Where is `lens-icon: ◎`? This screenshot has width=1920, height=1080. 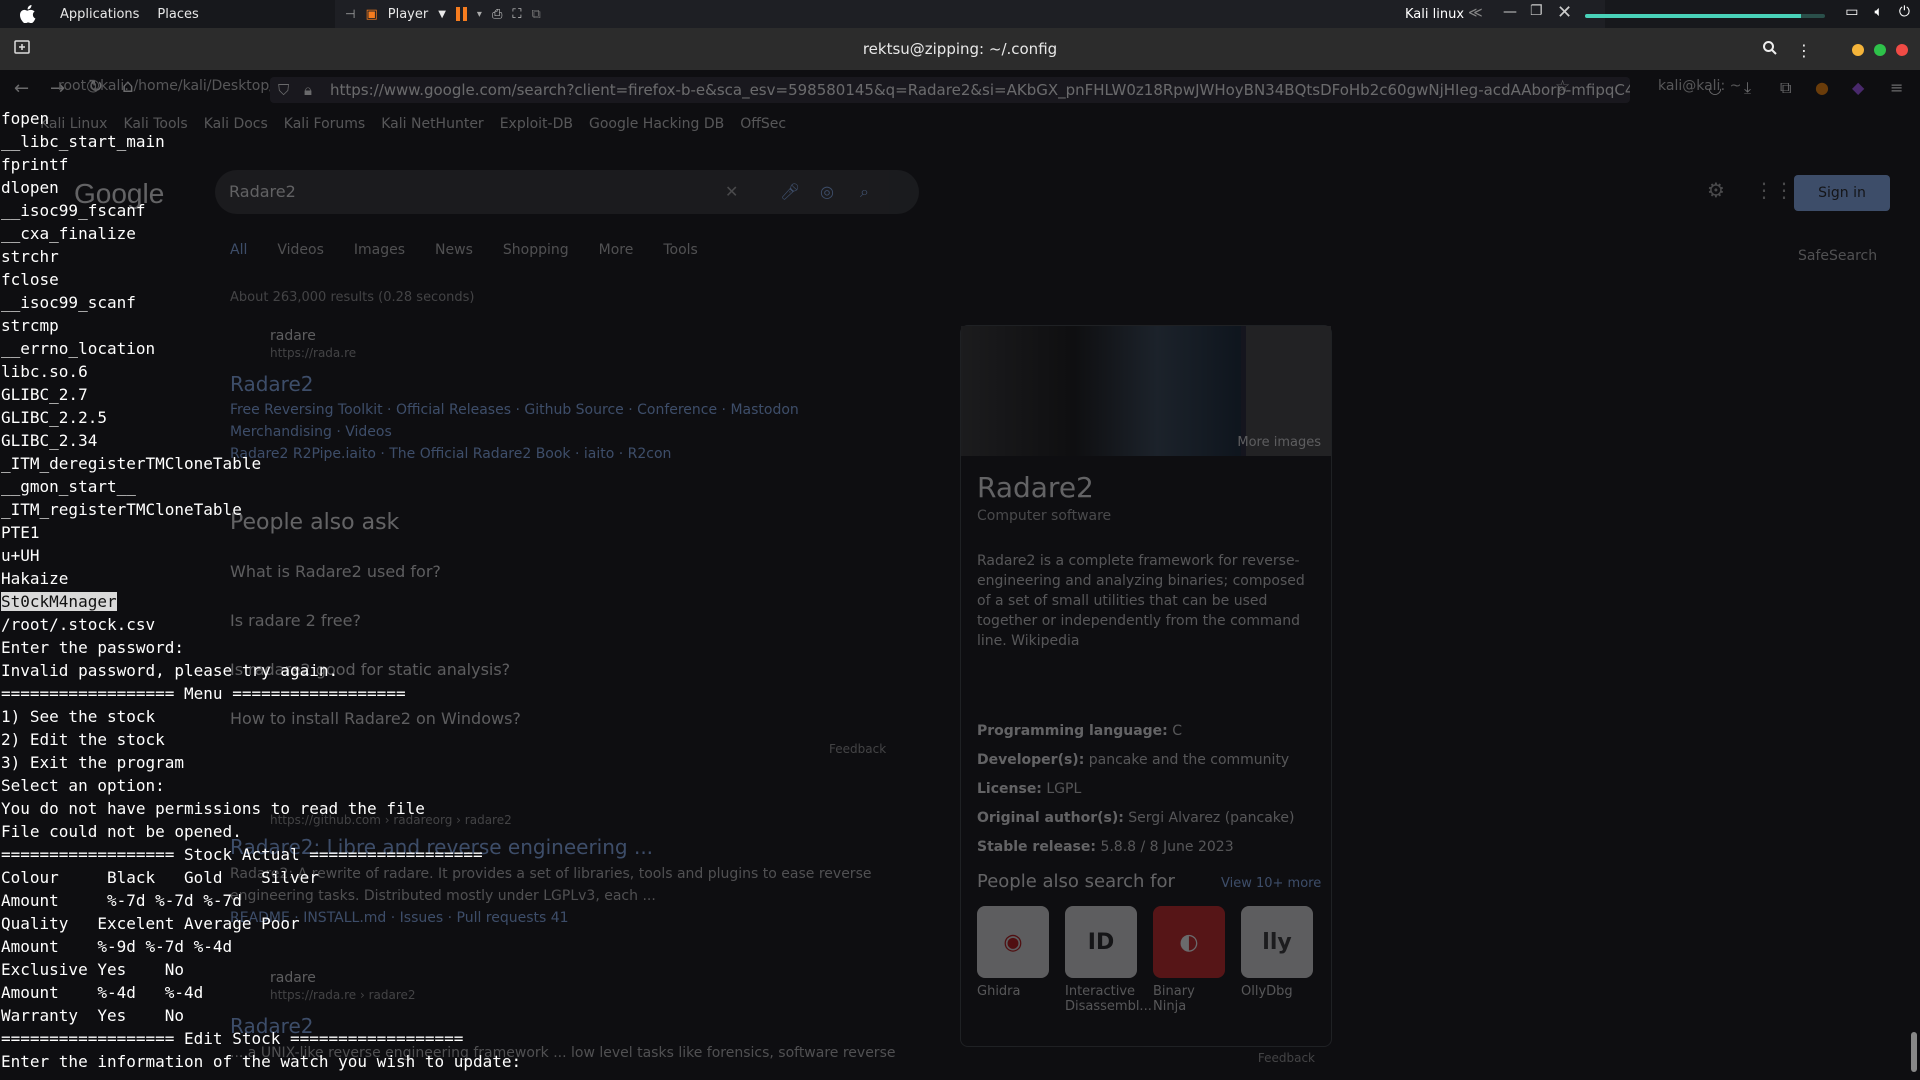 lens-icon: ◎ is located at coordinates (827, 192).